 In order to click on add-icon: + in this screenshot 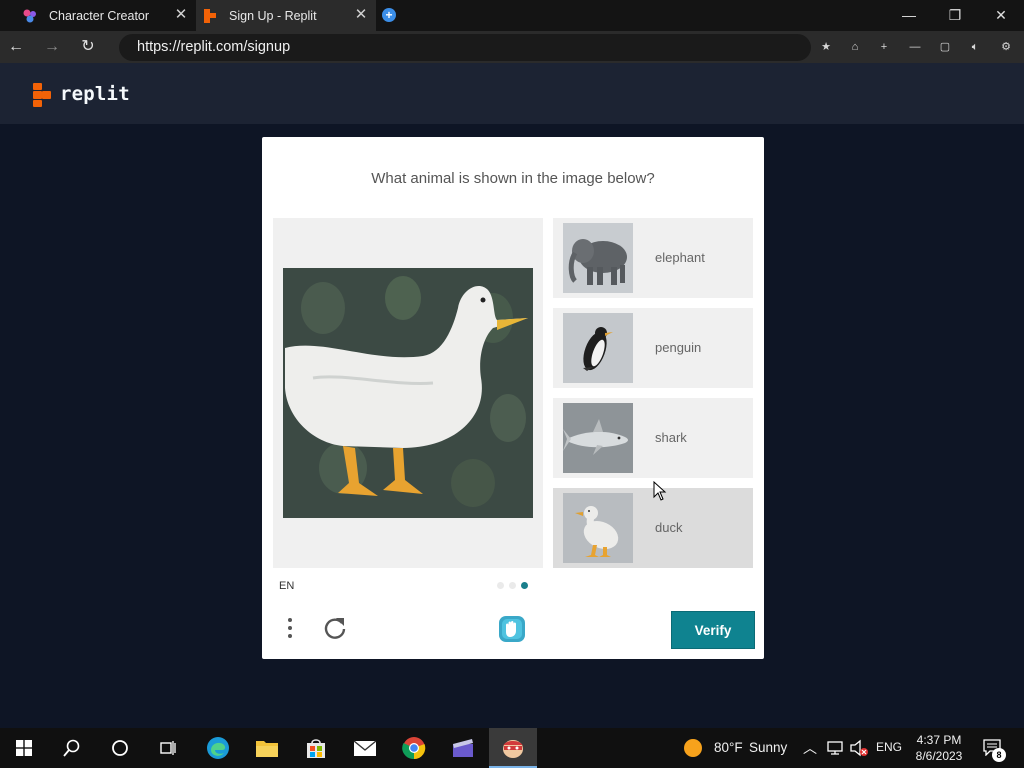, I will do `click(884, 47)`.